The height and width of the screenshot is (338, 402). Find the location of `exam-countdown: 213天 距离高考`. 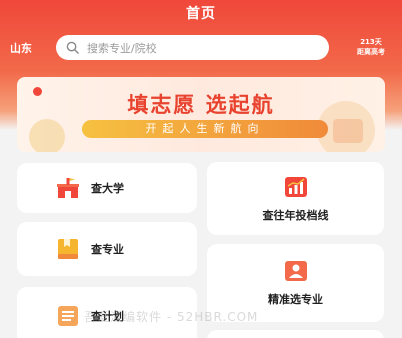

exam-countdown: 213天 距离高考 is located at coordinates (371, 47).